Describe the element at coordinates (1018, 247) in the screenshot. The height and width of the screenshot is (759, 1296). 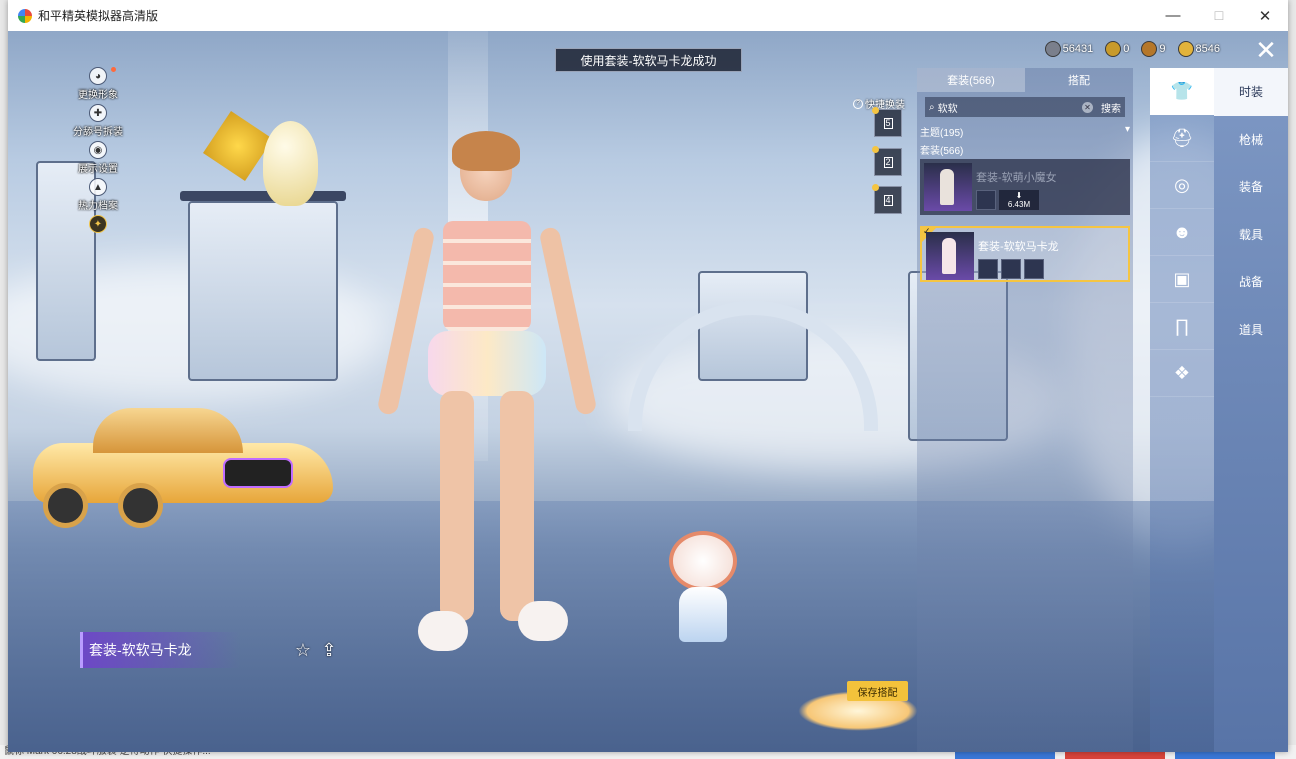
I see `outfit-title: 套装-软软马卡龙` at that location.